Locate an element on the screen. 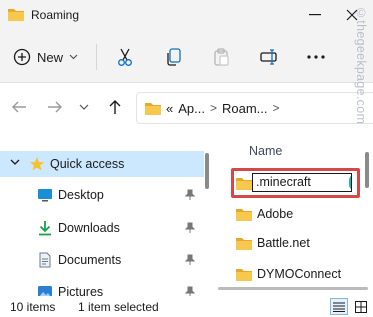  nav-item-label: Documents is located at coordinates (90, 260).